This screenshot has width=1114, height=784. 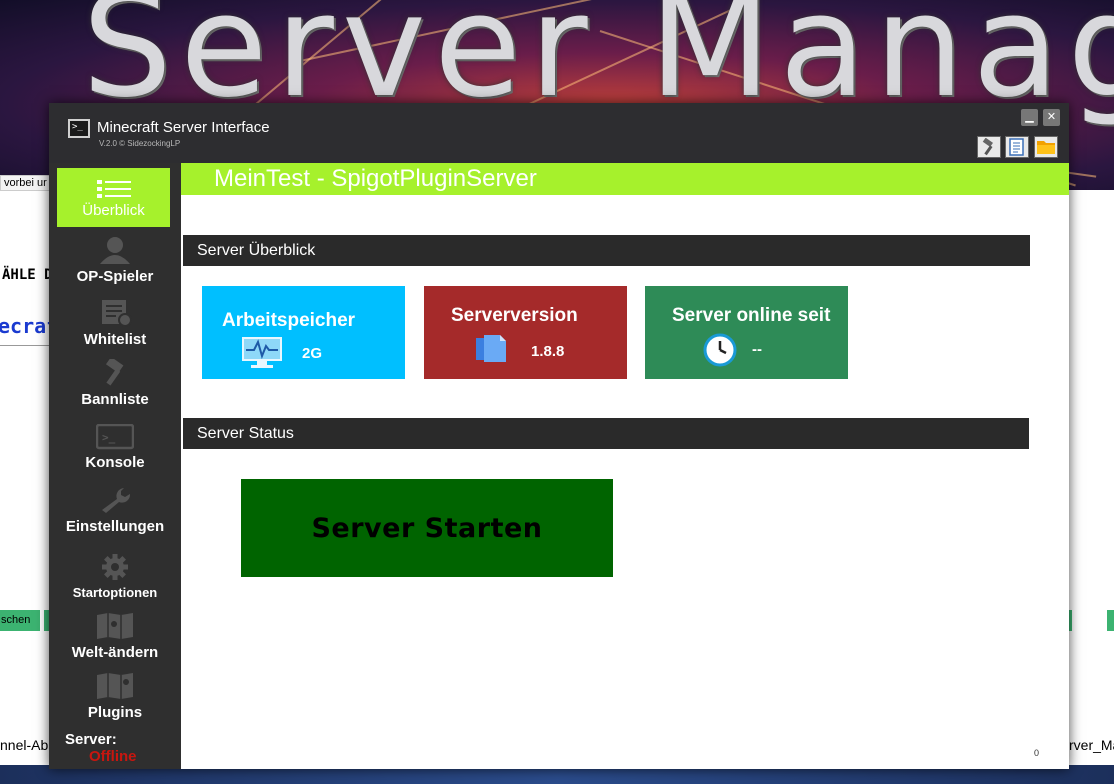 I want to click on uptime-tile: Server online seit --, so click(x=746, y=332).